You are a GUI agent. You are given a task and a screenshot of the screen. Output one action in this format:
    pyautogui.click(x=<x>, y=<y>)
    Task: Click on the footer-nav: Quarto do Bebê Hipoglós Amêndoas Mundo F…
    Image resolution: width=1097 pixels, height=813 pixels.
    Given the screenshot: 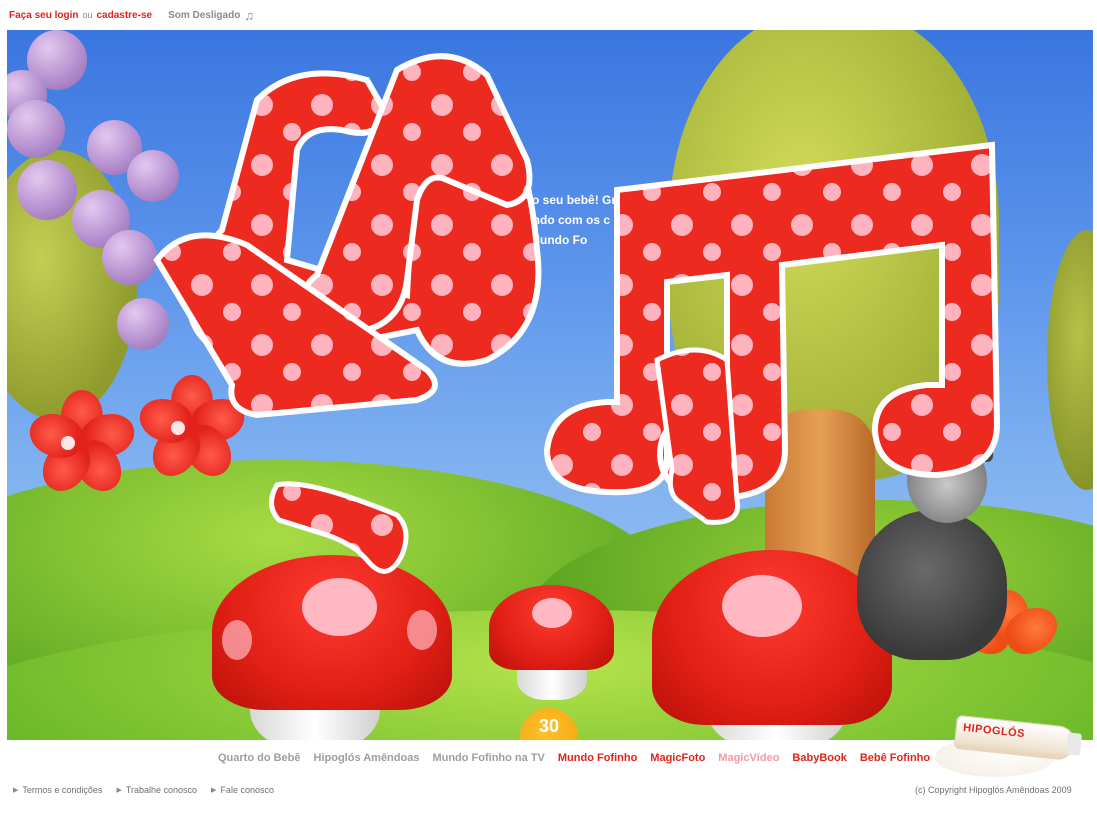 What is the action you would take?
    pyautogui.click(x=548, y=760)
    